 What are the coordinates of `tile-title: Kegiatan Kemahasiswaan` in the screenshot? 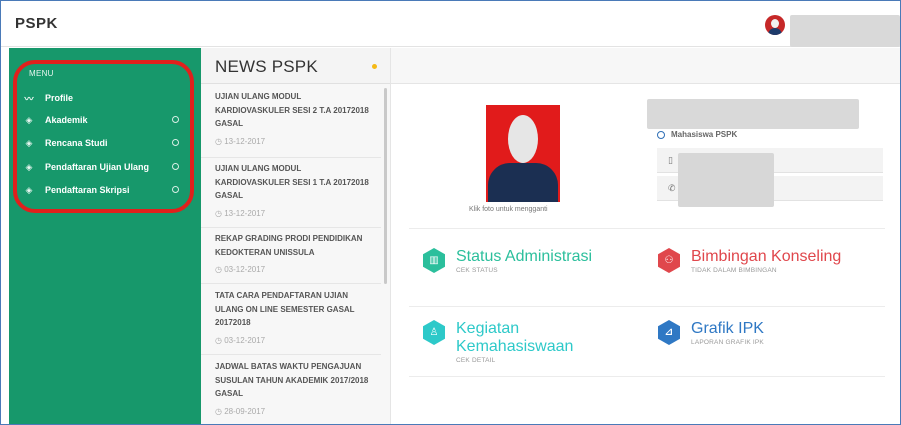 It's located at (521, 338).